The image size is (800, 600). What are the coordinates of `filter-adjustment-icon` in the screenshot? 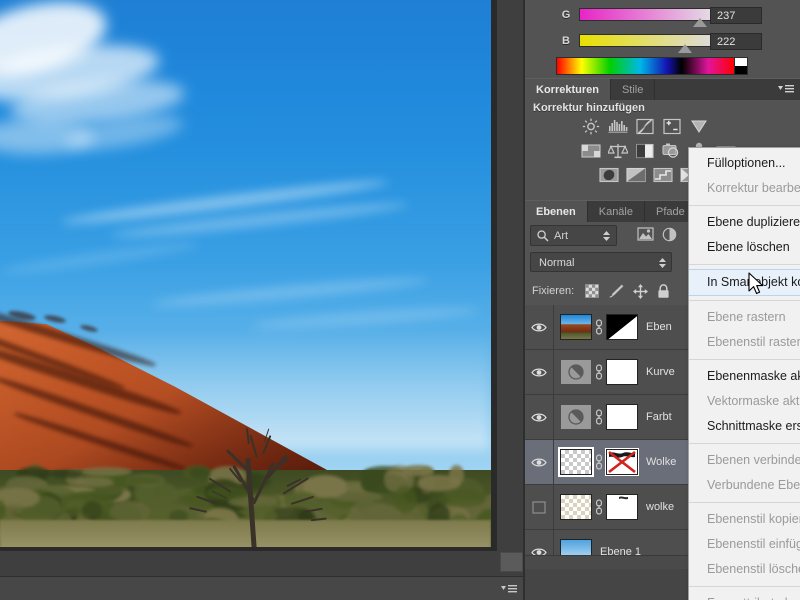 It's located at (669, 234).